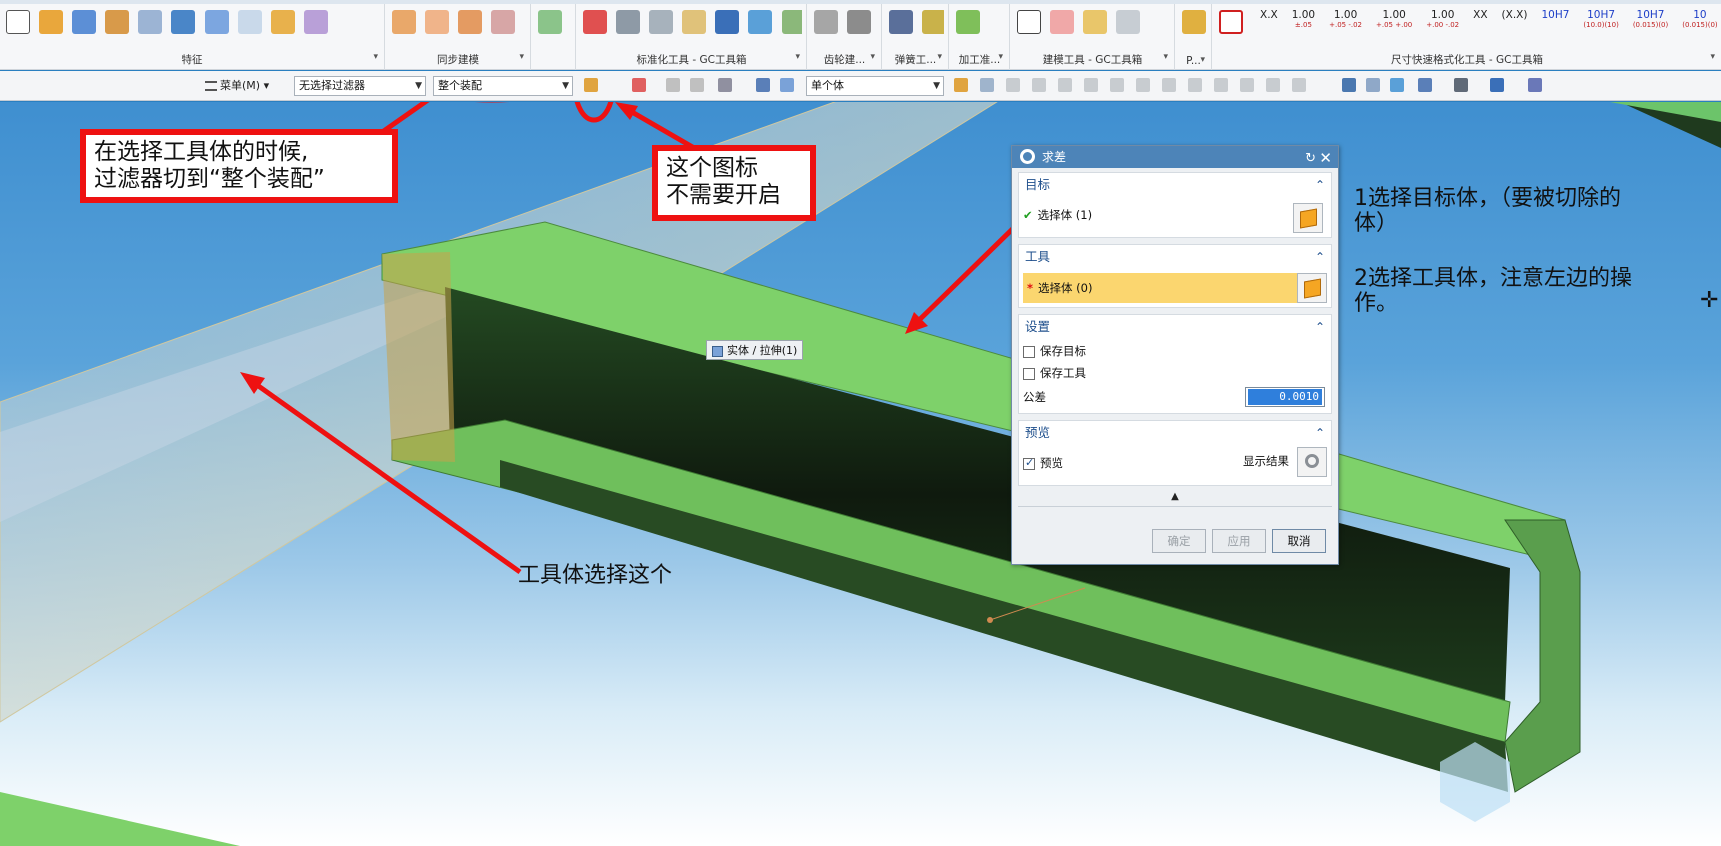 The height and width of the screenshot is (846, 1721). I want to click on deselect-icon, so click(697, 85).